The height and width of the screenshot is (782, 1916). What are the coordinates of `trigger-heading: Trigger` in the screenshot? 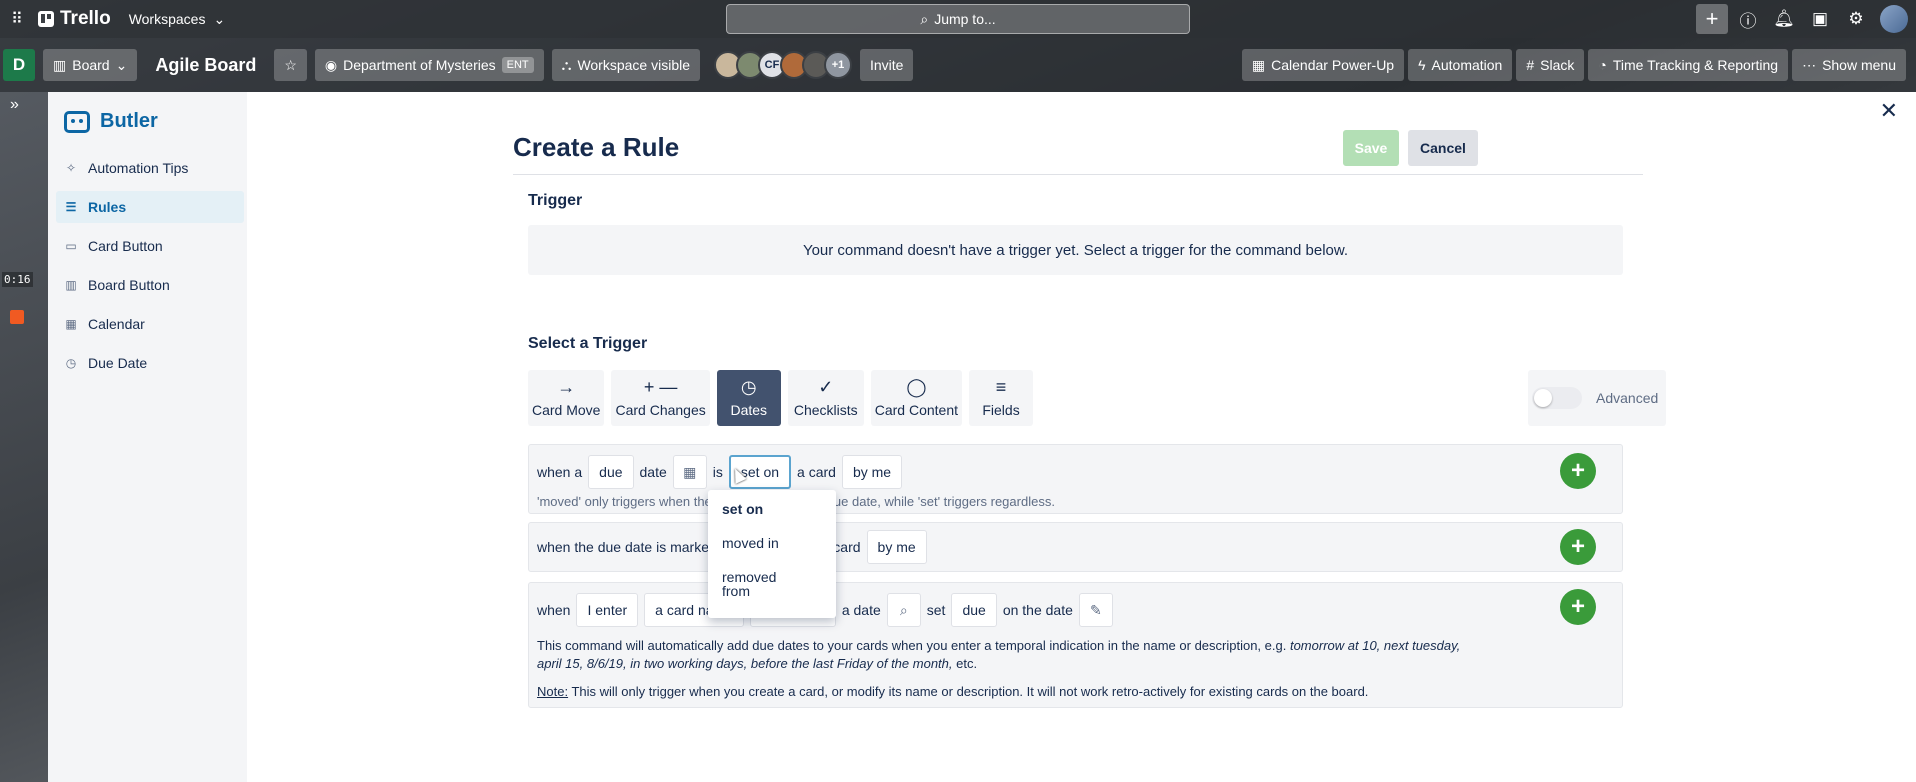 It's located at (555, 200).